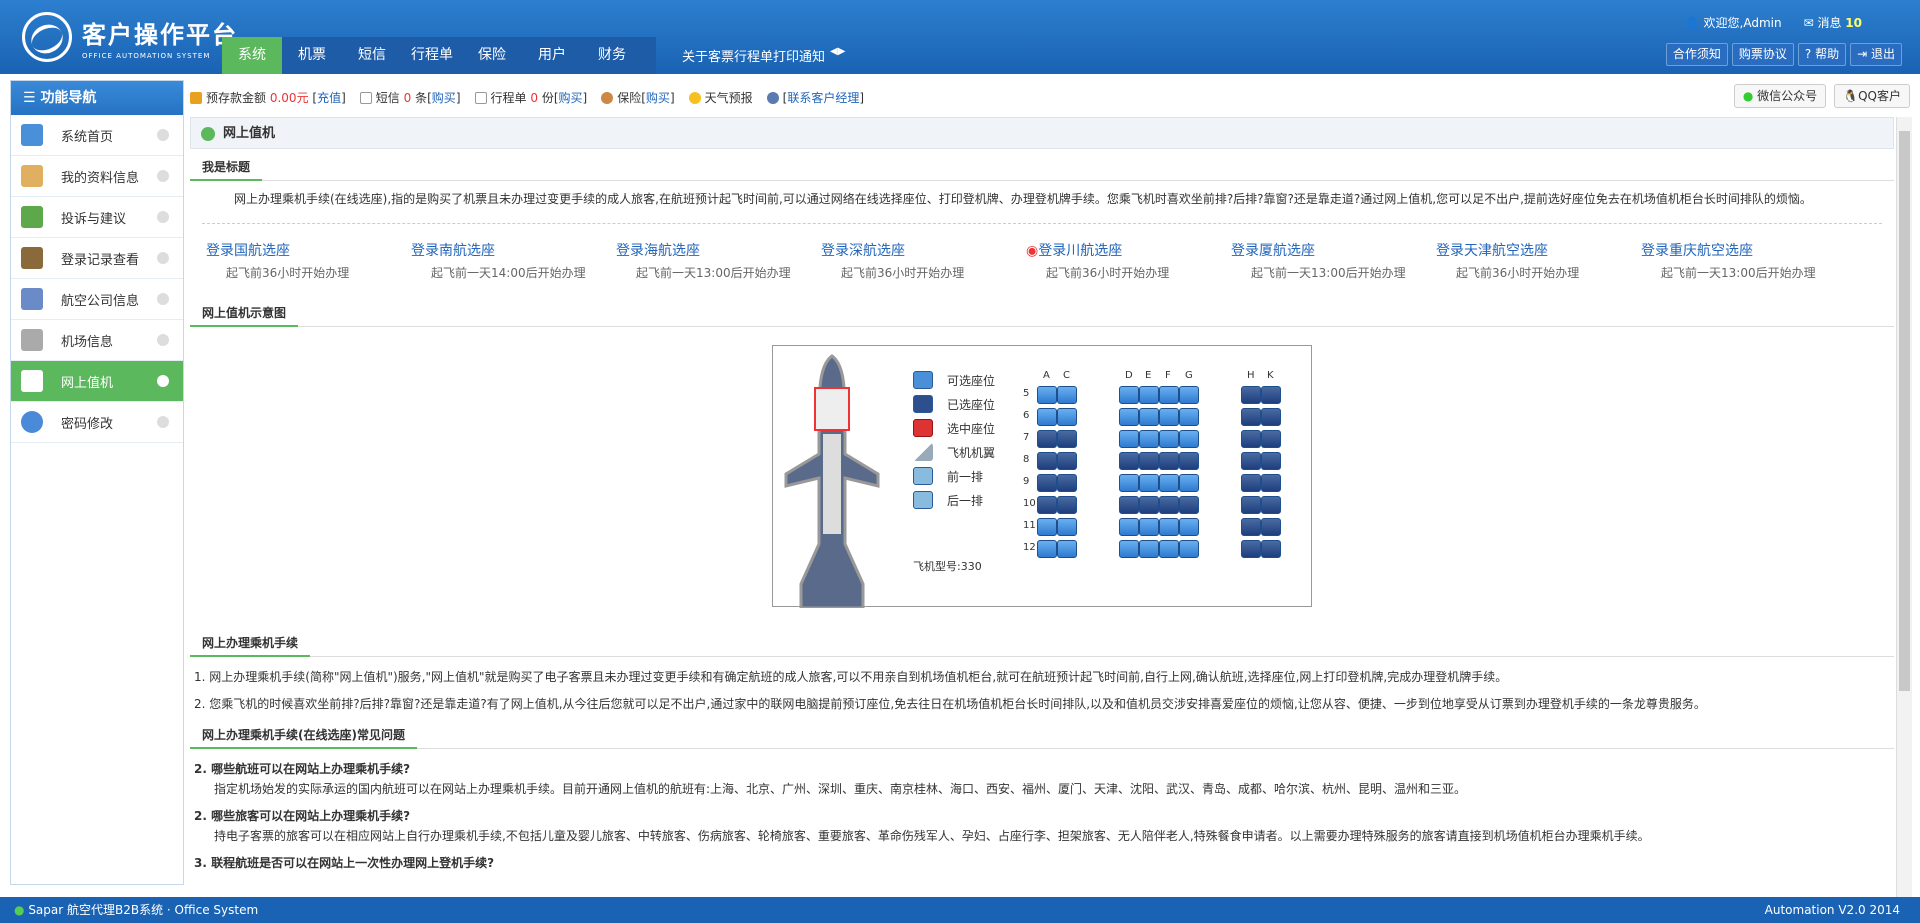  What do you see at coordinates (312, 55) in the screenshot?
I see `nav-tickets: 机票` at bounding box center [312, 55].